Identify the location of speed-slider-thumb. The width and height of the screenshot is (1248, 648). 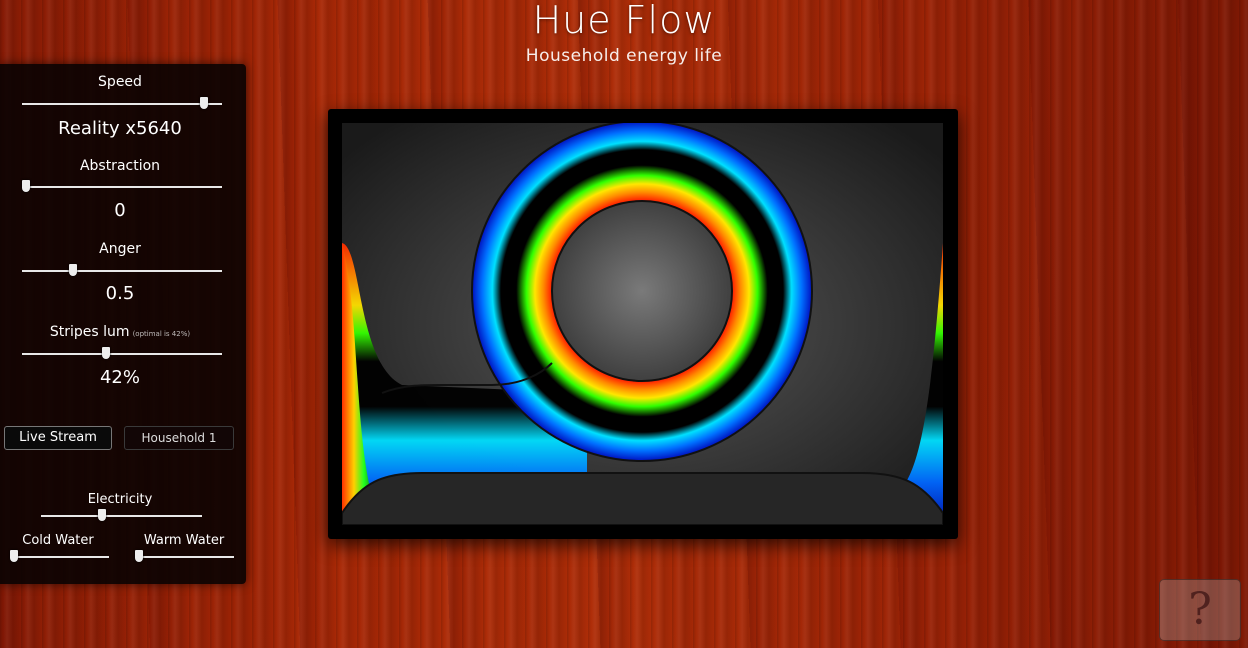
(204, 103).